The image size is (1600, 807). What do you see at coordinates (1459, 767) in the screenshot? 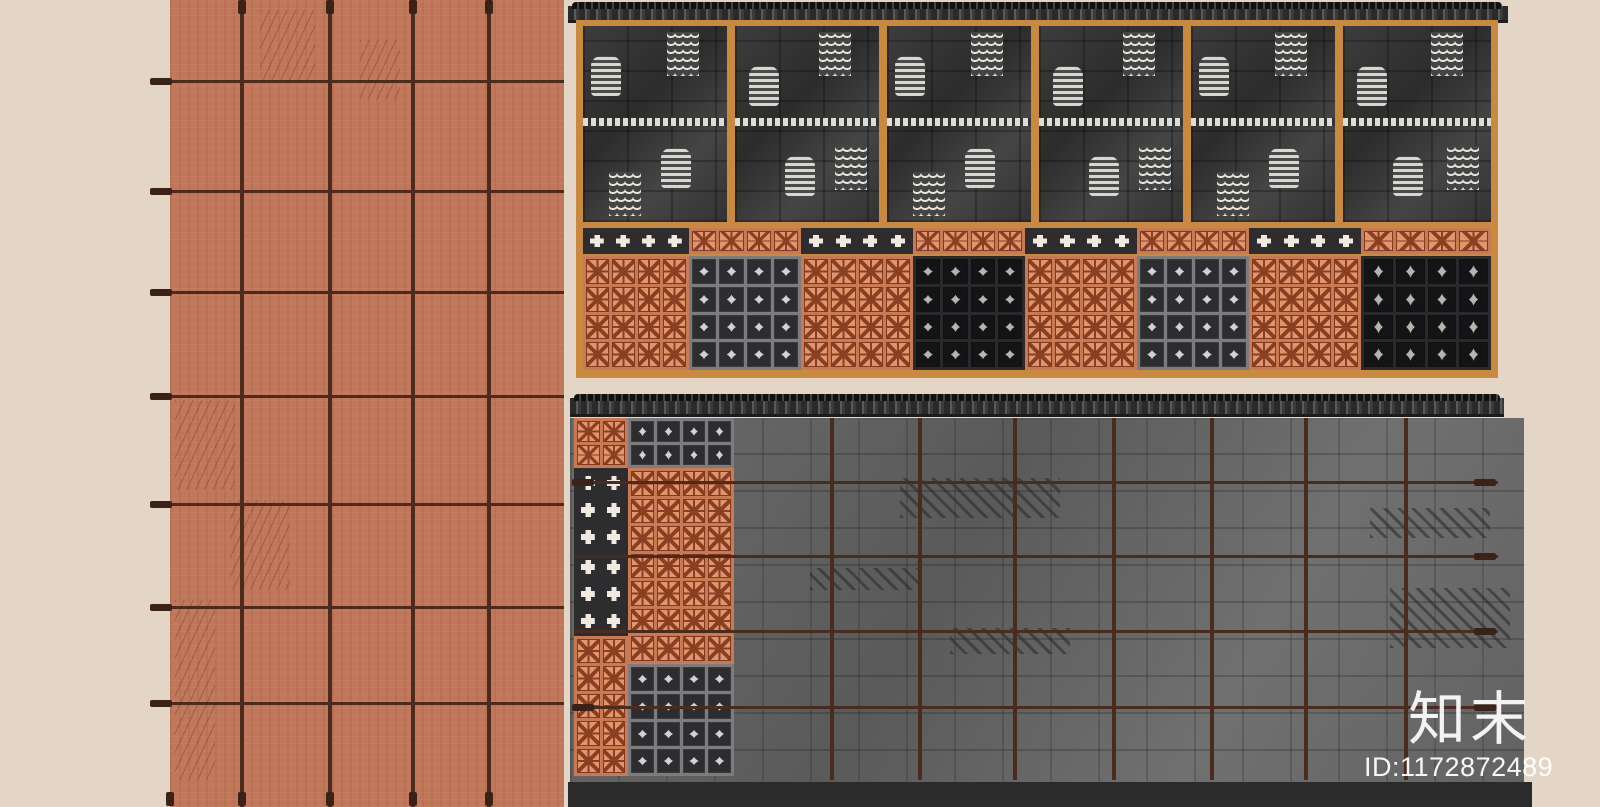
I see `asset-id-label: ID:1172872489` at bounding box center [1459, 767].